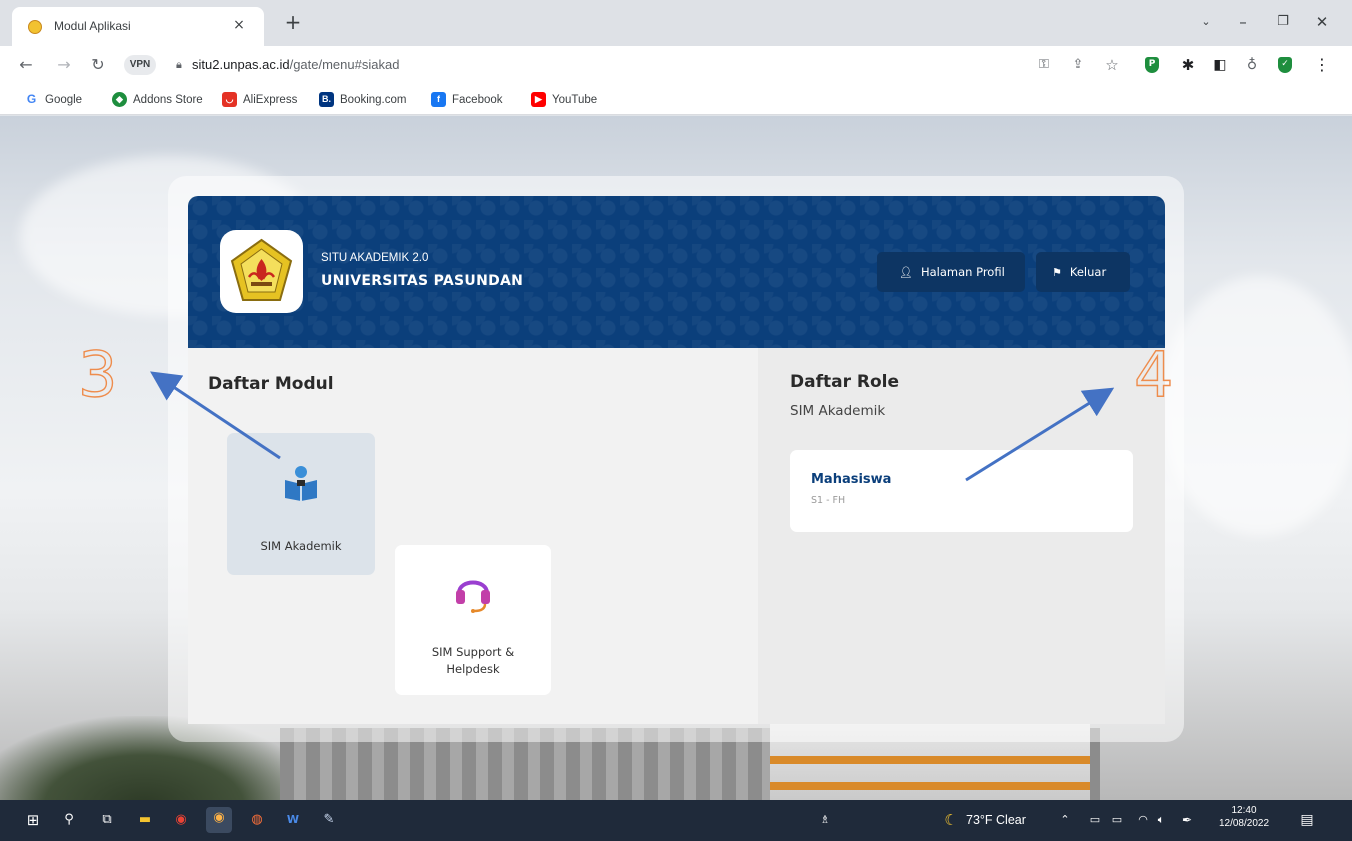 This screenshot has height=841, width=1352. Describe the element at coordinates (92, 26) in the screenshot. I see `tab-title: Modul Aplikasi` at that location.